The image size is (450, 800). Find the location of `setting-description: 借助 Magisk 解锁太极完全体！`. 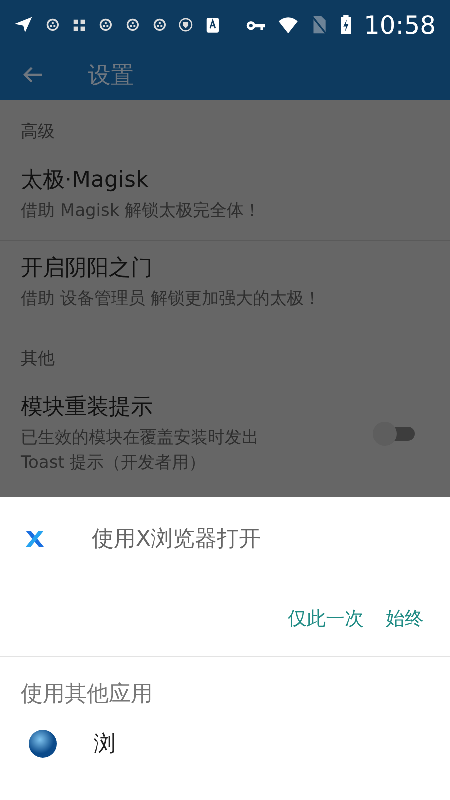

setting-description: 借助 Magisk 解锁太极完全体！ is located at coordinates (141, 211).